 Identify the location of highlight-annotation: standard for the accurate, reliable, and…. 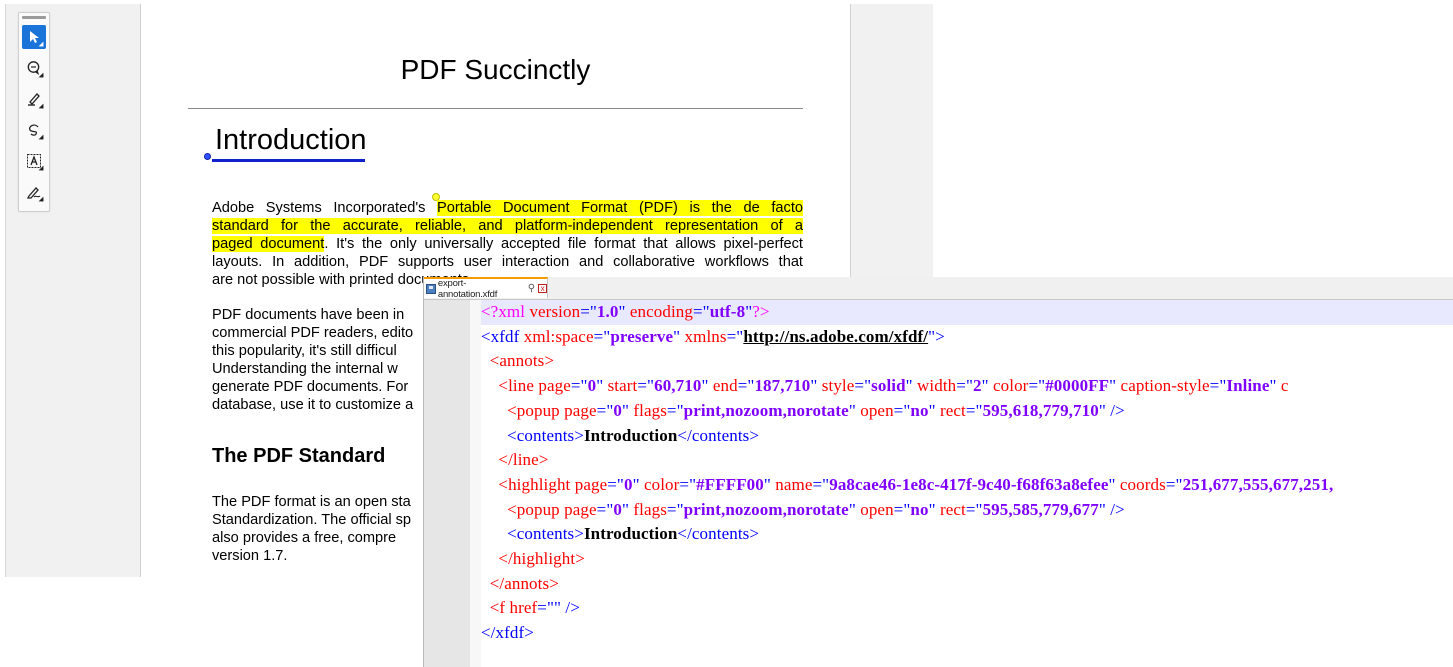
(507, 226).